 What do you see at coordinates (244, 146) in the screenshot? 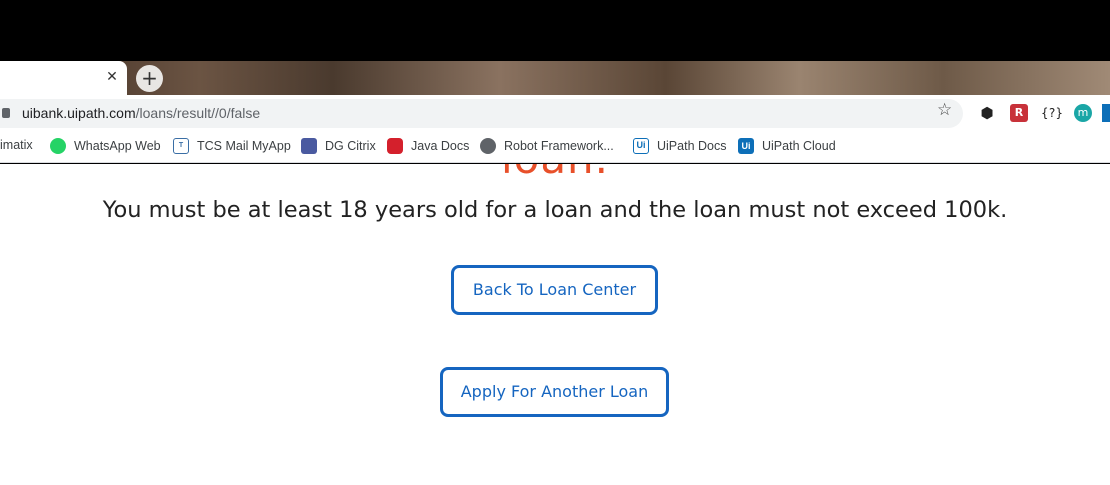
I see `bookmark-label: TCS Mail MyApp` at bounding box center [244, 146].